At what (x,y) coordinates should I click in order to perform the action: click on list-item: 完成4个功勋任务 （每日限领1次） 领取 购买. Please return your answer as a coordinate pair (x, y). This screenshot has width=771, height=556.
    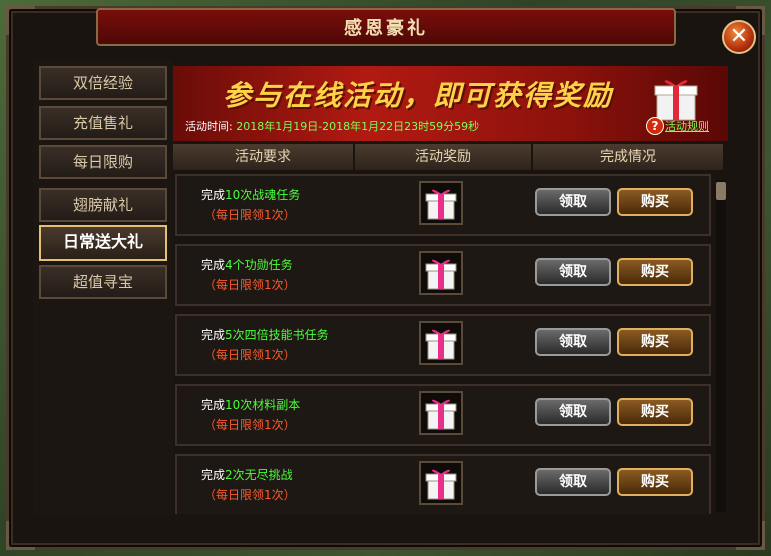
    Looking at the image, I should click on (443, 275).